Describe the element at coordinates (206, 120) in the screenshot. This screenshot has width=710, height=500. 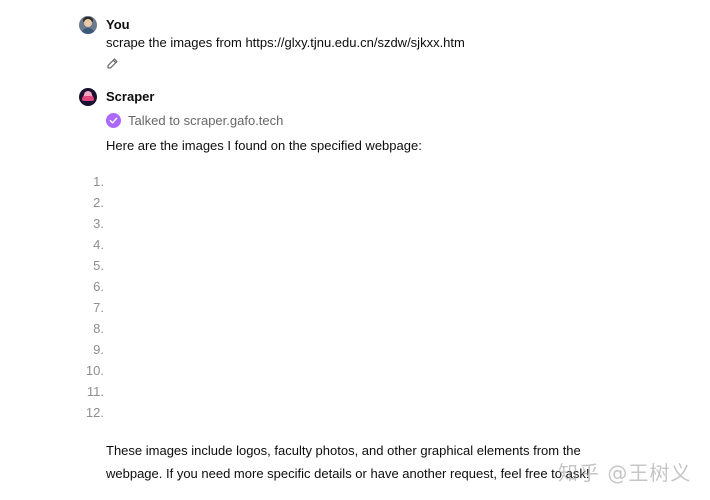
I see `tool-call-text: Talked to scraper.gafo.tech` at that location.